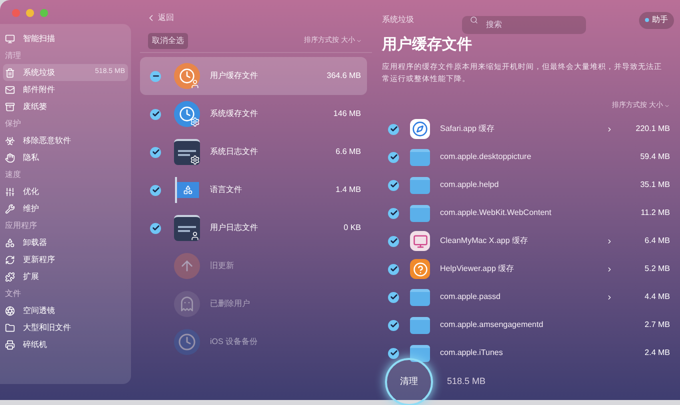 This screenshot has height=405, width=680. What do you see at coordinates (486, 157) in the screenshot?
I see `file-name: com.apple.desktoppicture` at bounding box center [486, 157].